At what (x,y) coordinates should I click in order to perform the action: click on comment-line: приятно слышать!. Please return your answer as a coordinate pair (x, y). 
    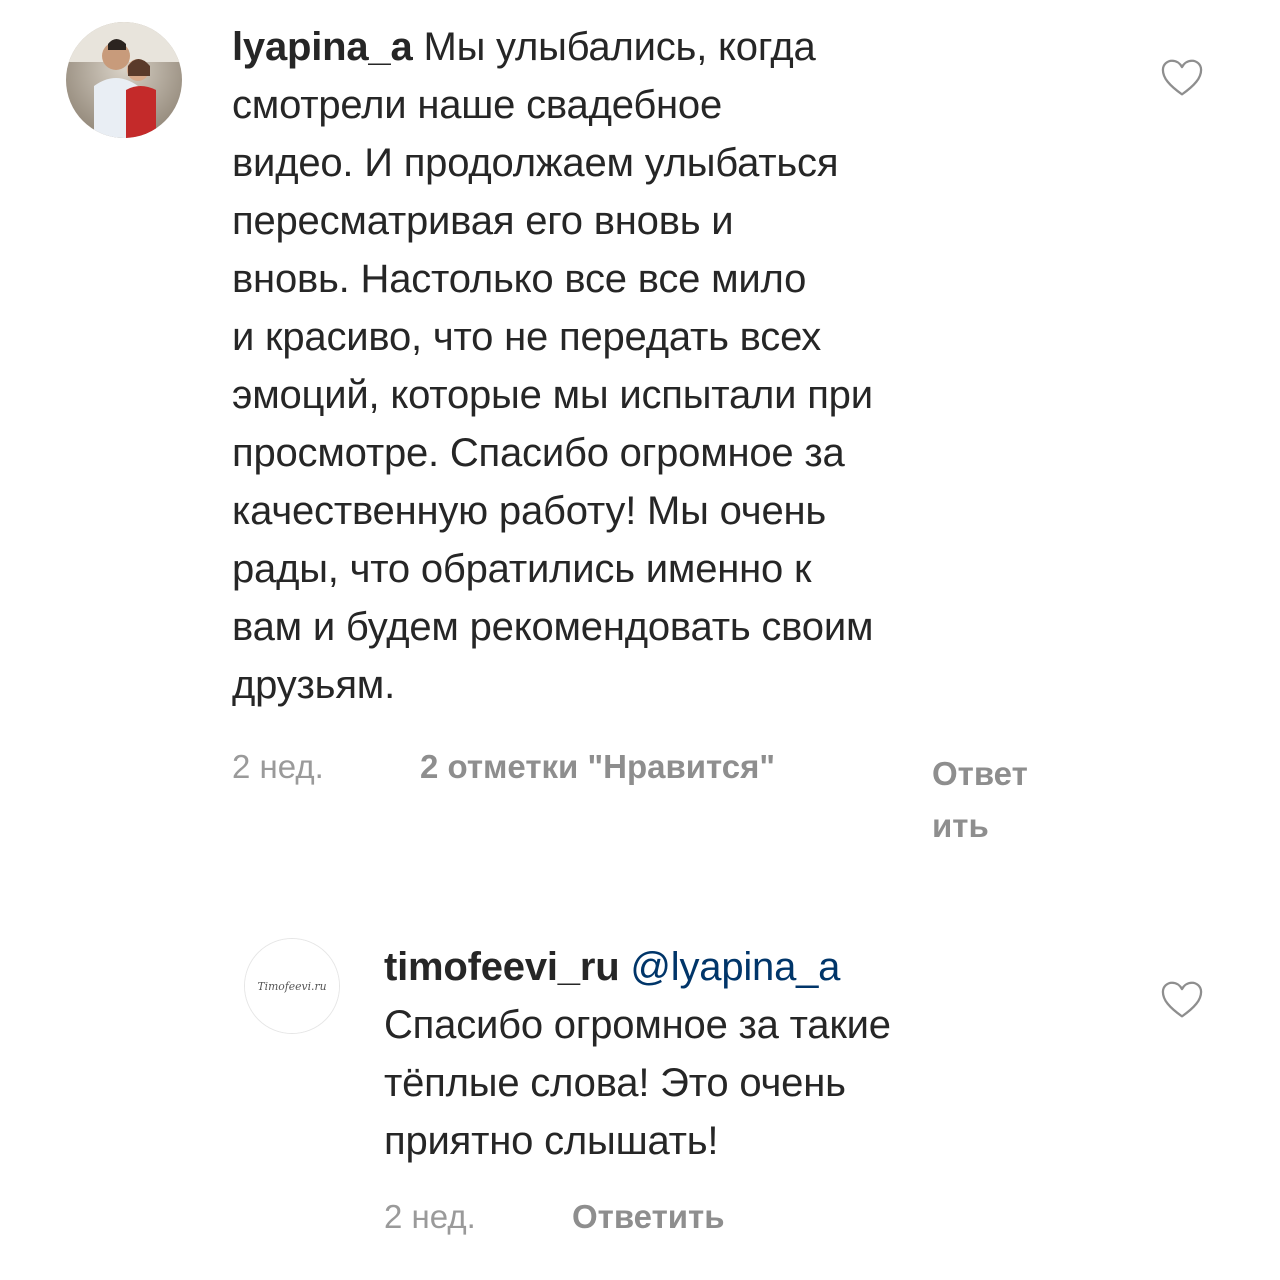
    Looking at the image, I should click on (551, 1141).